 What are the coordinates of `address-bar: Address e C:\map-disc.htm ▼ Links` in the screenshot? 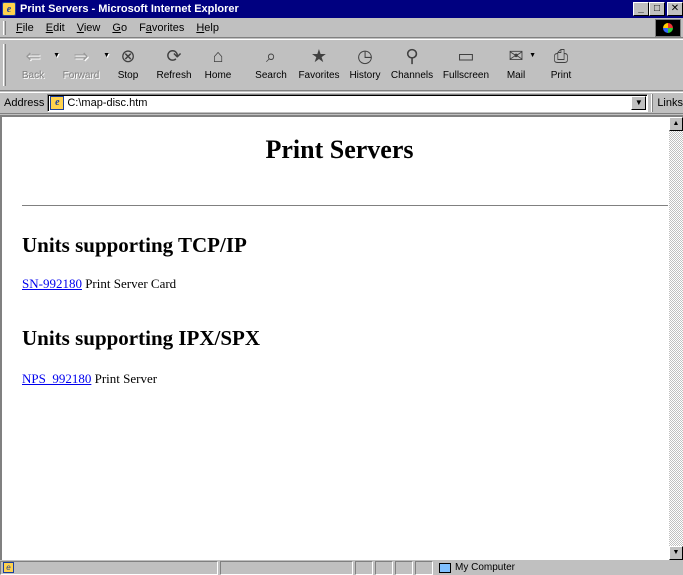 It's located at (341, 103).